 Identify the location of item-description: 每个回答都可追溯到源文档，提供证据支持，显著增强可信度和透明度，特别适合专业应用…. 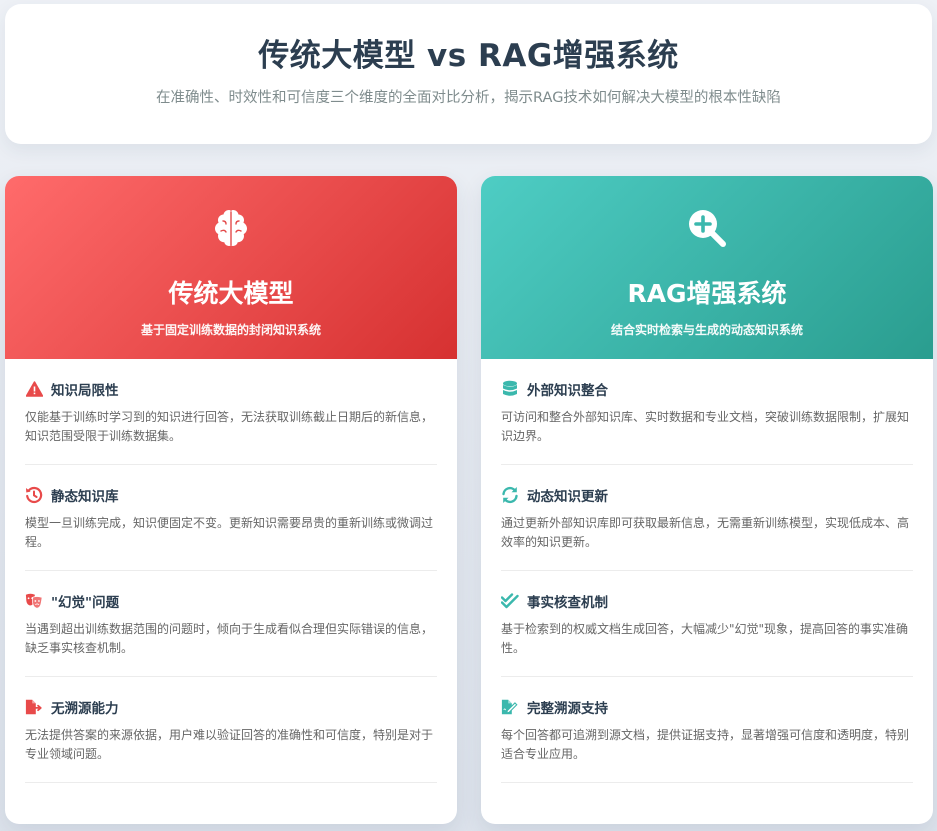
(705, 744).